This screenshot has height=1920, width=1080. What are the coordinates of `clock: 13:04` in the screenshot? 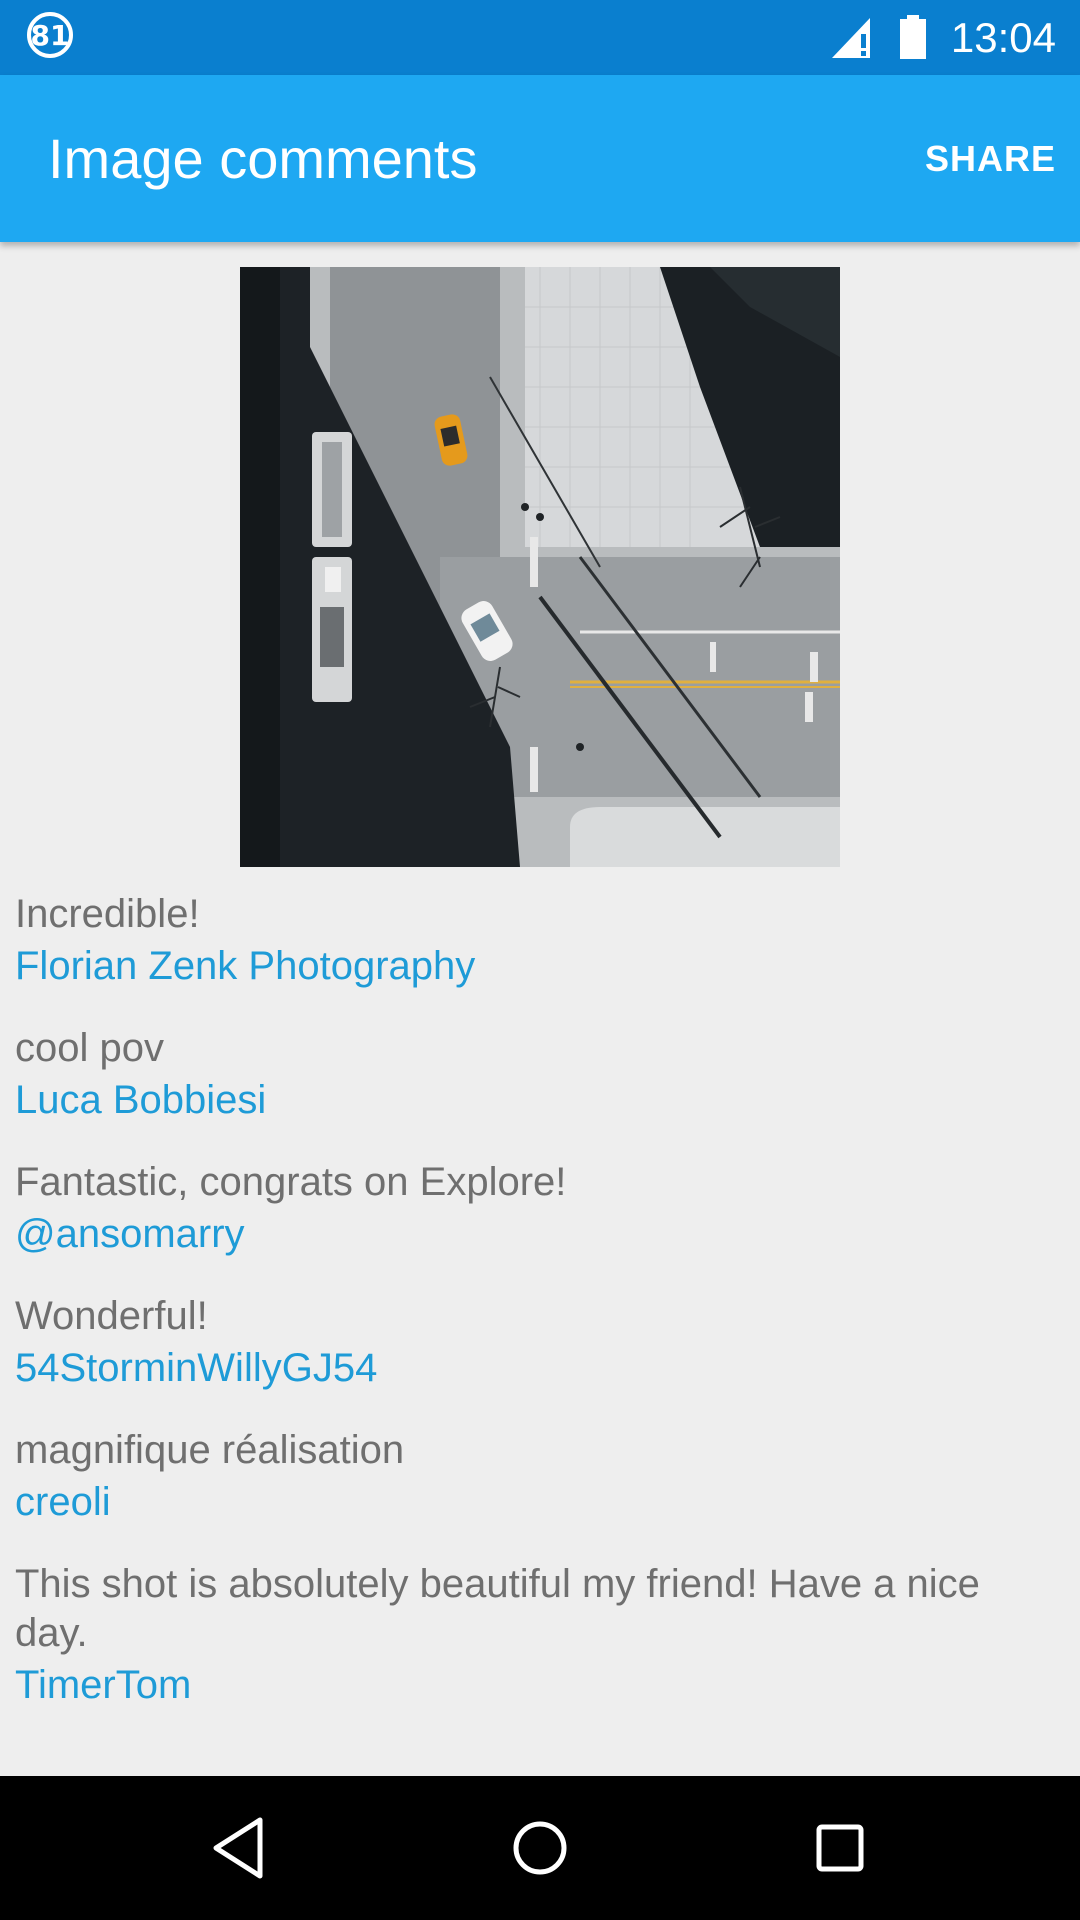 It's located at (1003, 37).